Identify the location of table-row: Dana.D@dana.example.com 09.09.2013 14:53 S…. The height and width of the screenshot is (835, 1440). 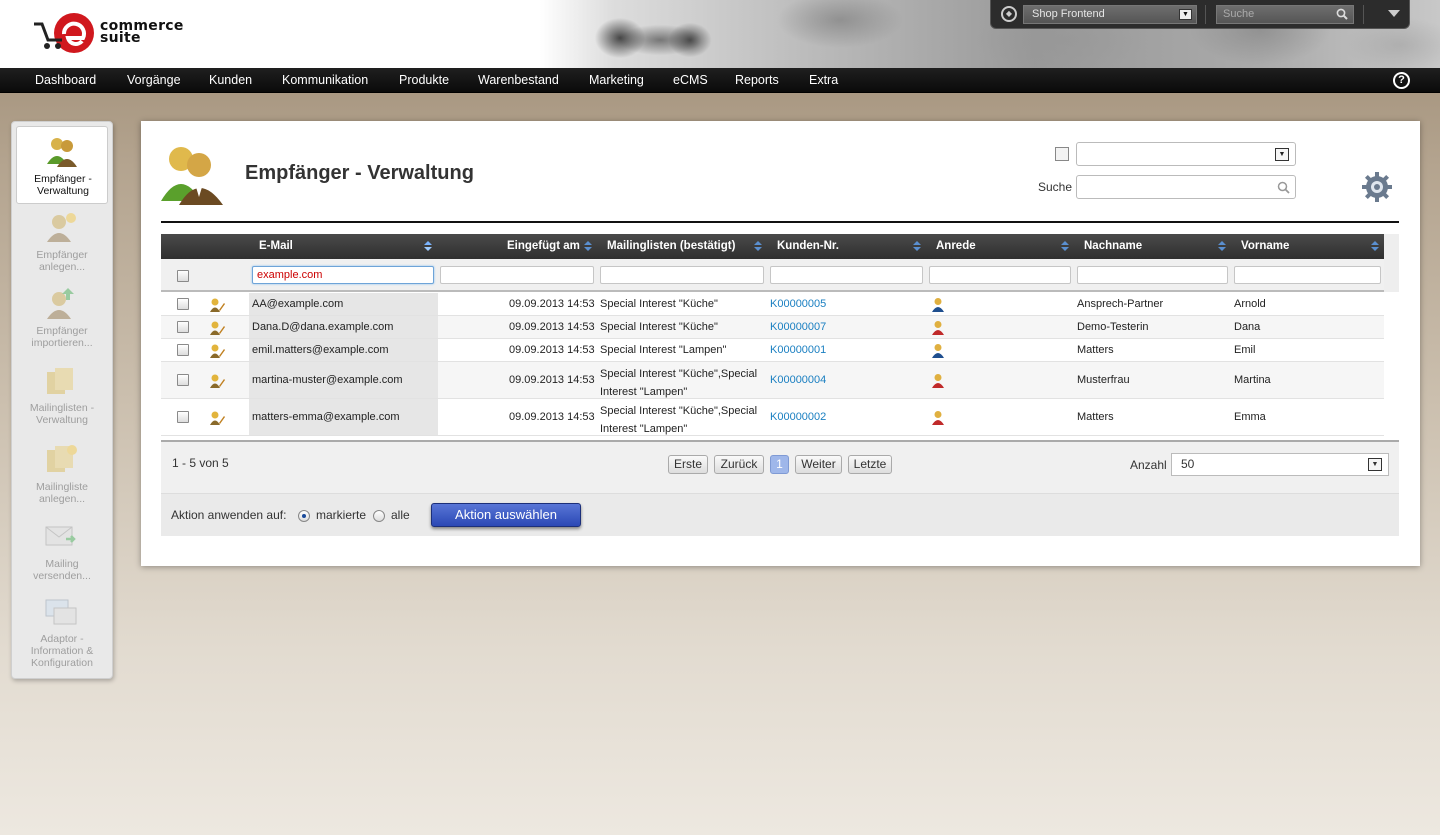
(772, 327).